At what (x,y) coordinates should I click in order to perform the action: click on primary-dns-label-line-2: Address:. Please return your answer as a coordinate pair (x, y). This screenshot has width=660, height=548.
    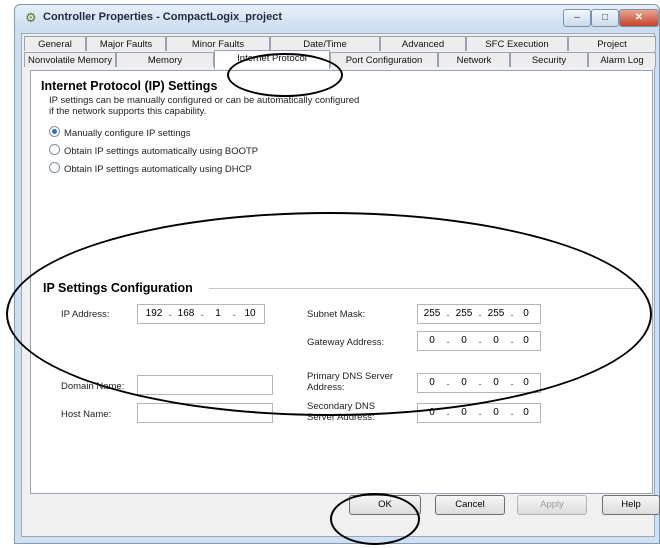
    Looking at the image, I should click on (326, 387).